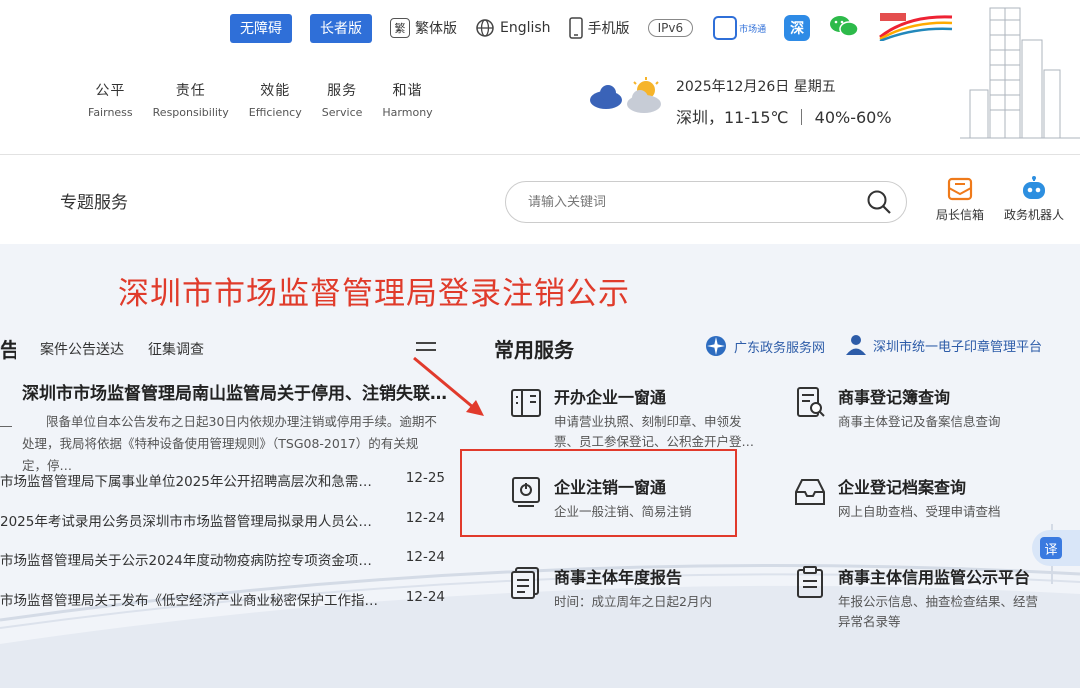 This screenshot has width=1080, height=688. Describe the element at coordinates (944, 576) in the screenshot. I see `service-name: 商事主体信用监管公示平台` at that location.